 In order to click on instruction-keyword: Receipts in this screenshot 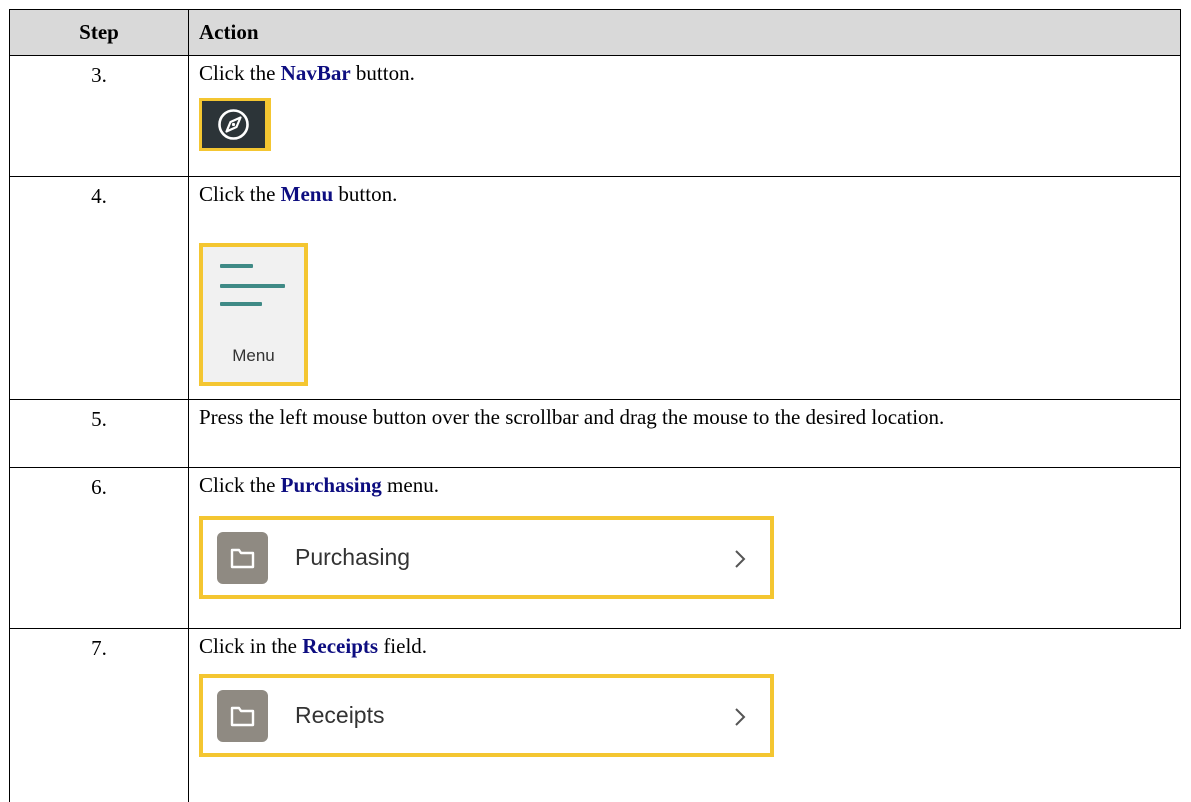, I will do `click(340, 646)`.